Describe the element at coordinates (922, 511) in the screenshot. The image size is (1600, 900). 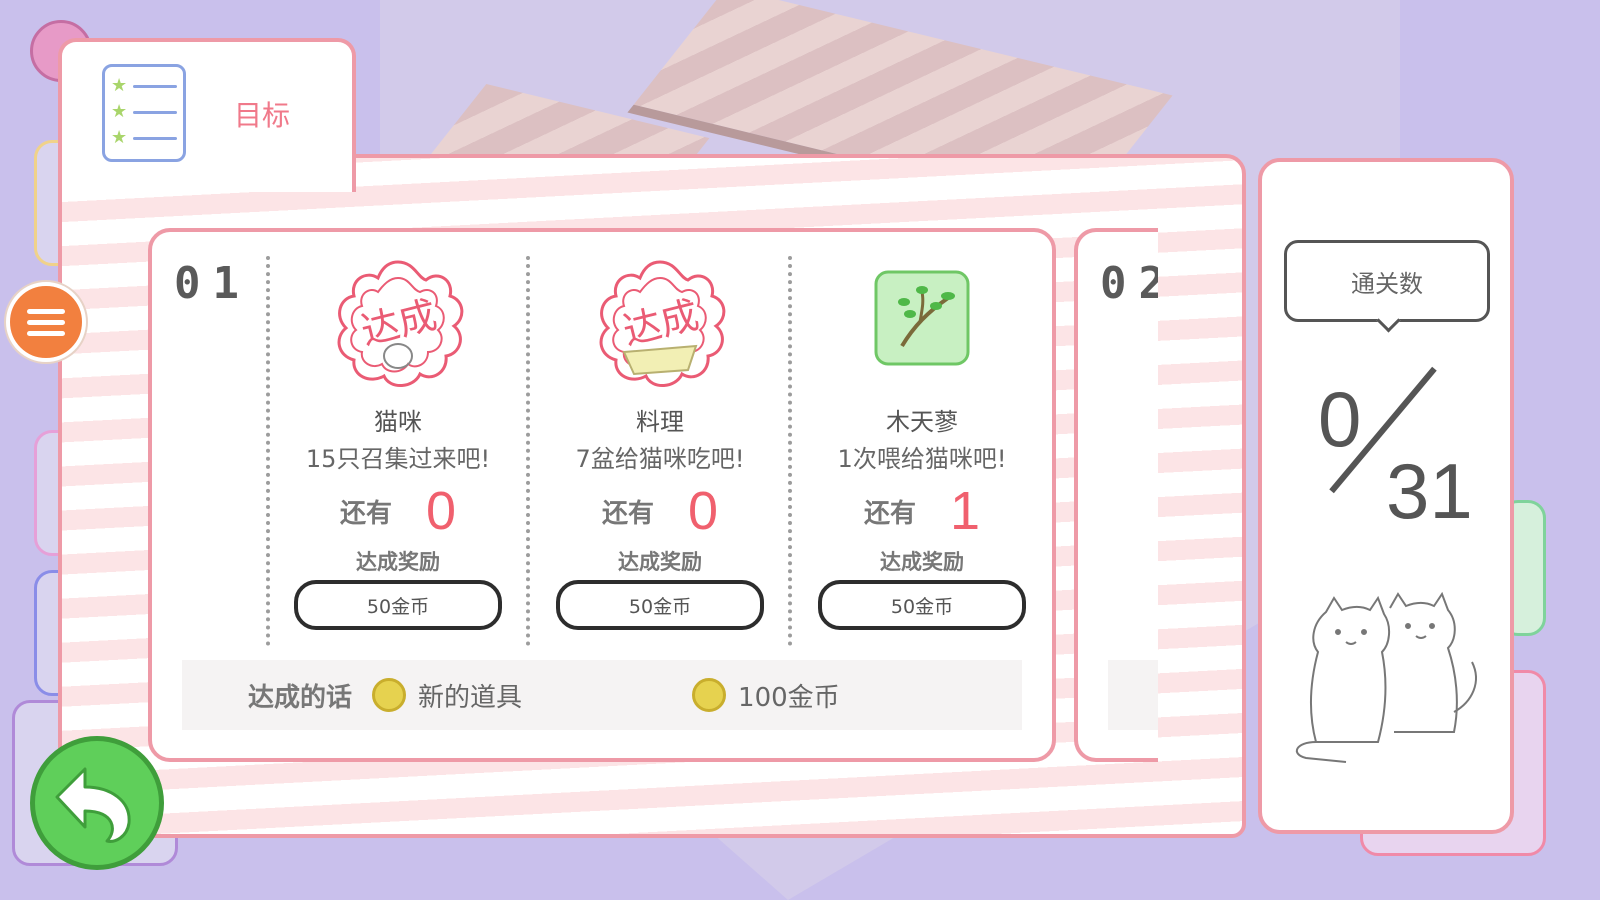
I see `remaining-row: 还有 1` at that location.